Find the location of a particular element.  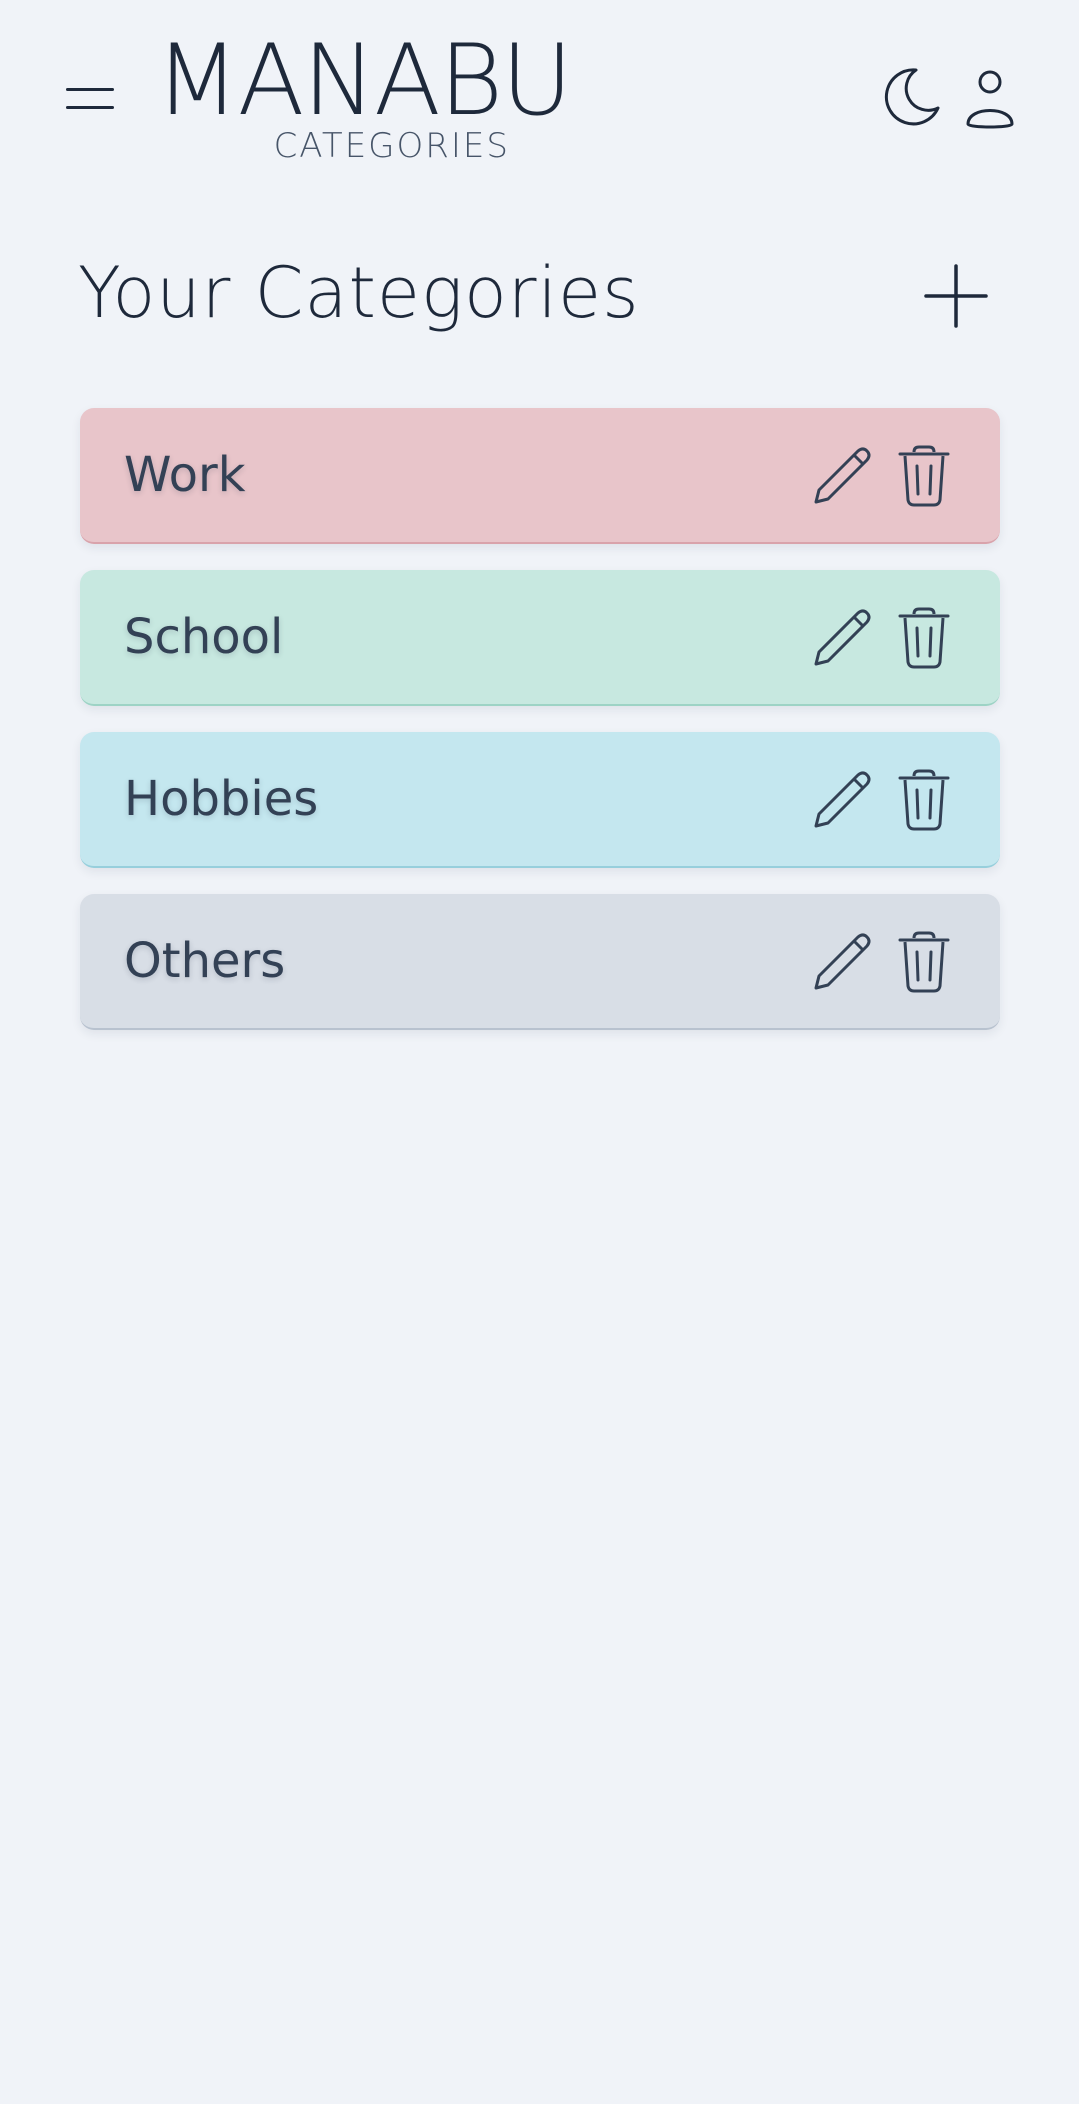

category-label: Hobbies is located at coordinates (221, 799).